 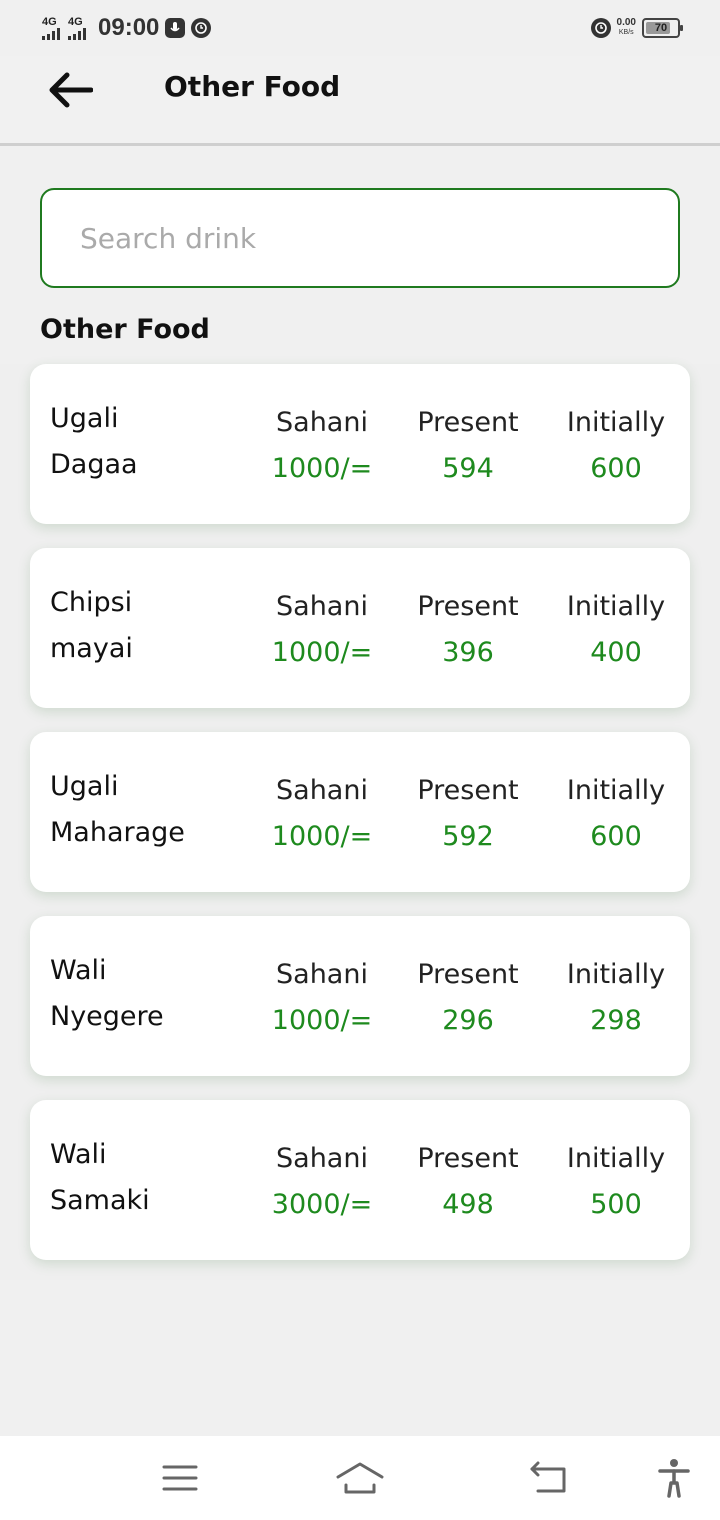 I want to click on network-speed: 0.00 KB/s, so click(x=626, y=28).